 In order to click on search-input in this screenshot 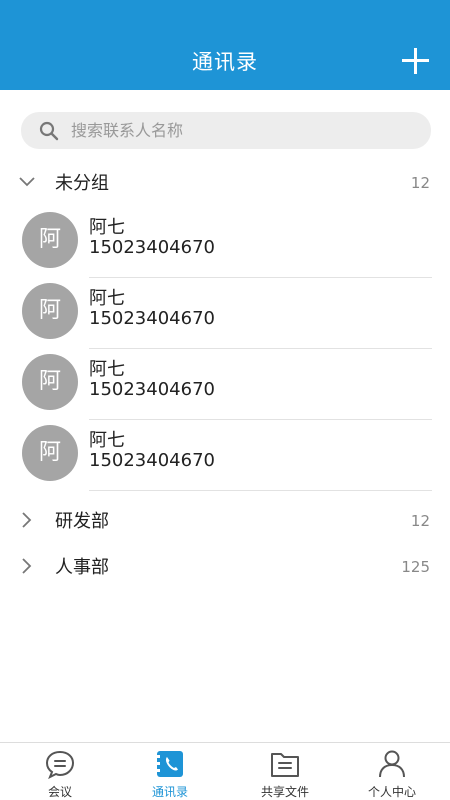, I will do `click(241, 130)`.